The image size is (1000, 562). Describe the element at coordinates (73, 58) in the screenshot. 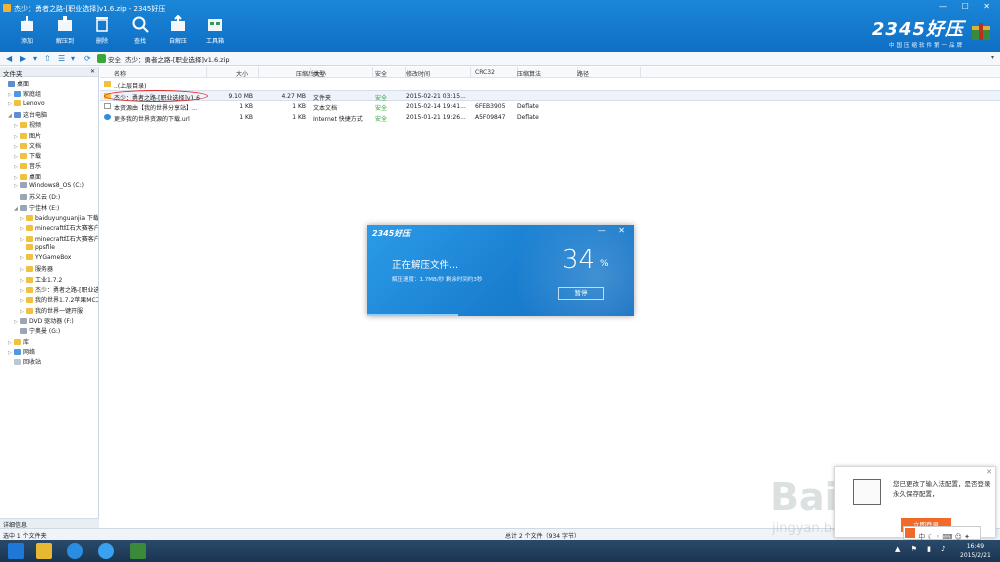

I see `view-dropdown-icon: ▾` at that location.